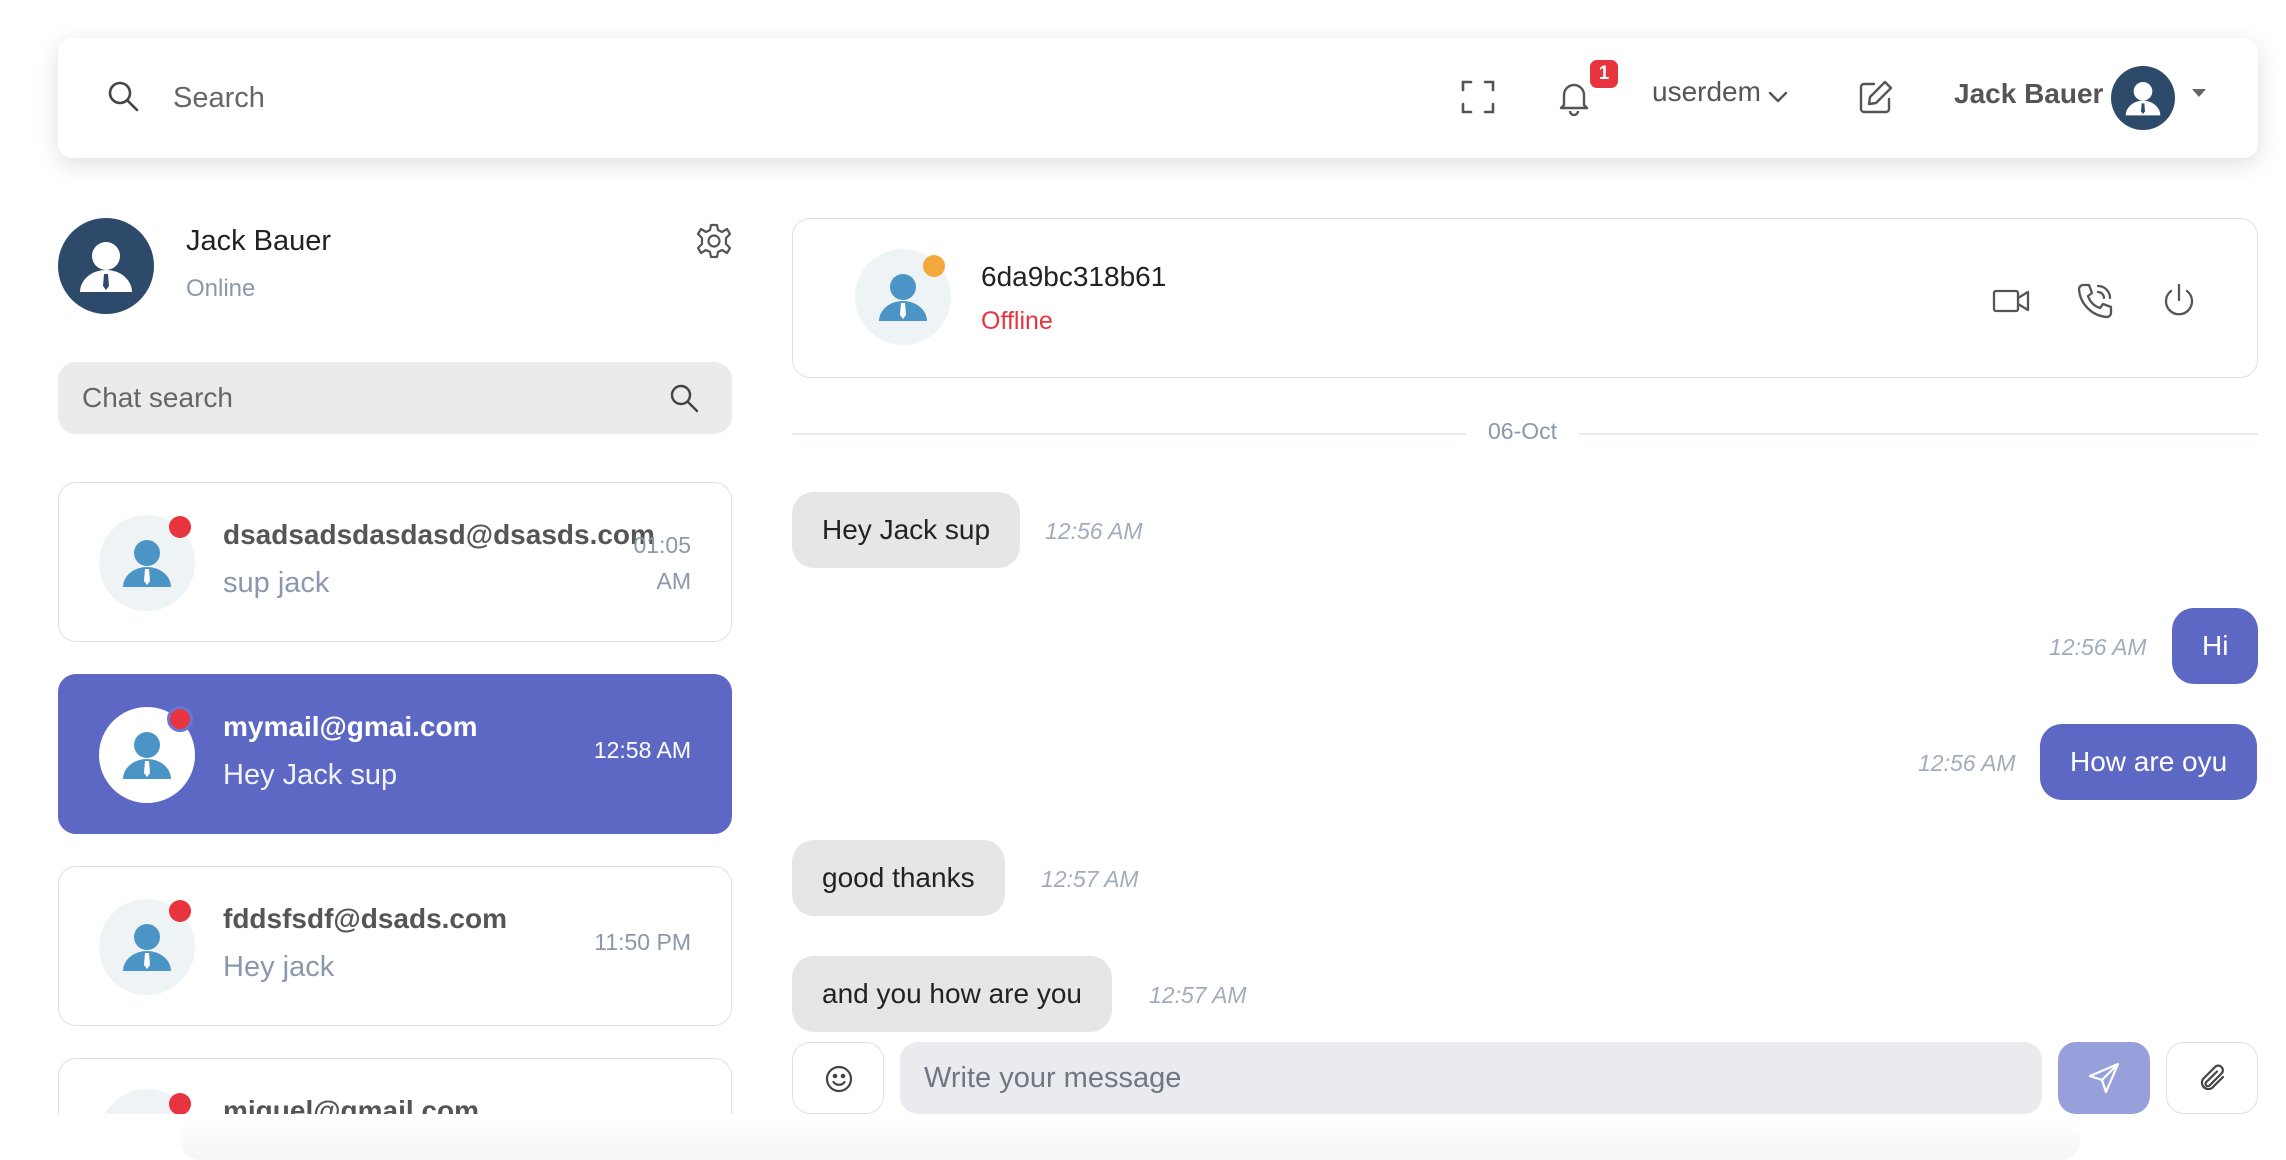 This screenshot has height=1160, width=2286. I want to click on message-bubble-incoming: good thanks, so click(898, 878).